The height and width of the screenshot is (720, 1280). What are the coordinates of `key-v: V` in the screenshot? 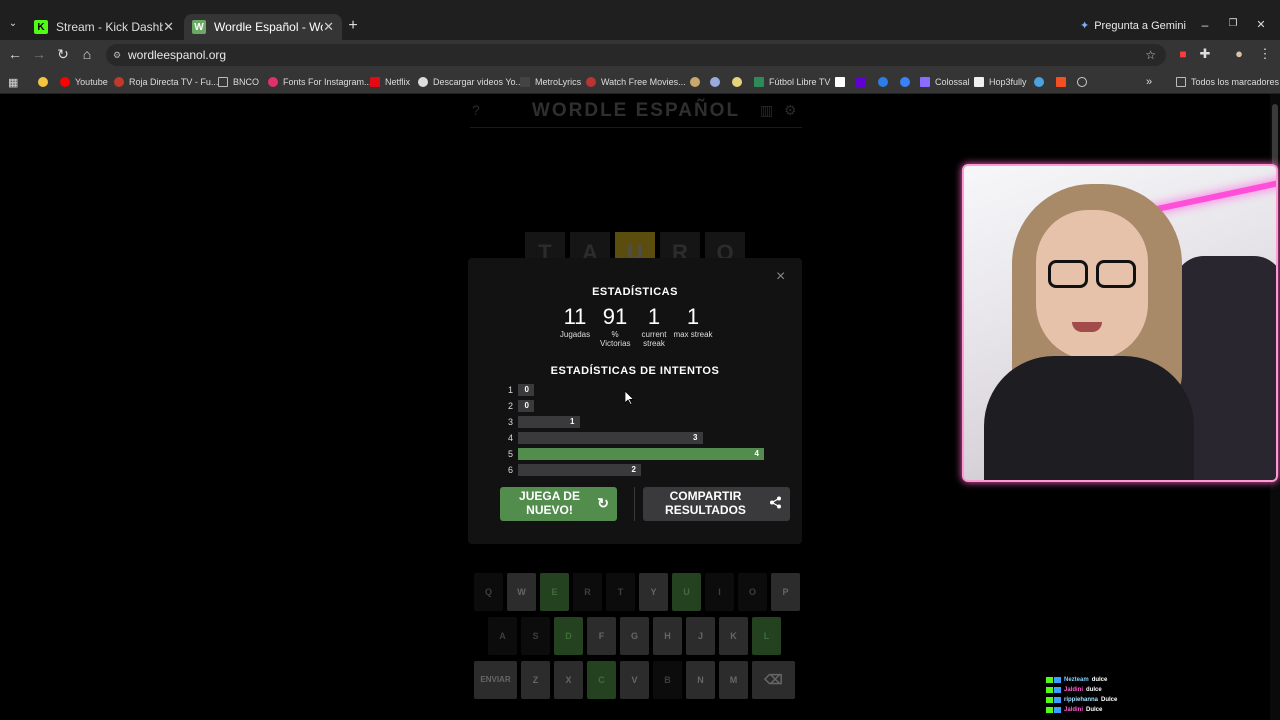 It's located at (634, 680).